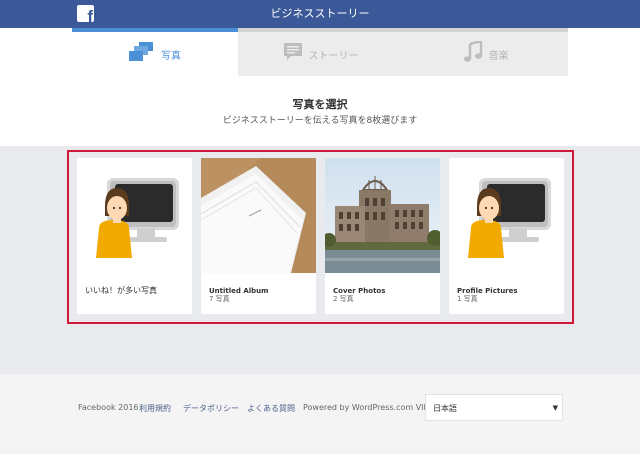  What do you see at coordinates (365, 407) in the screenshot?
I see `powered-by-link: Powered by WordPress.com VIP` at bounding box center [365, 407].